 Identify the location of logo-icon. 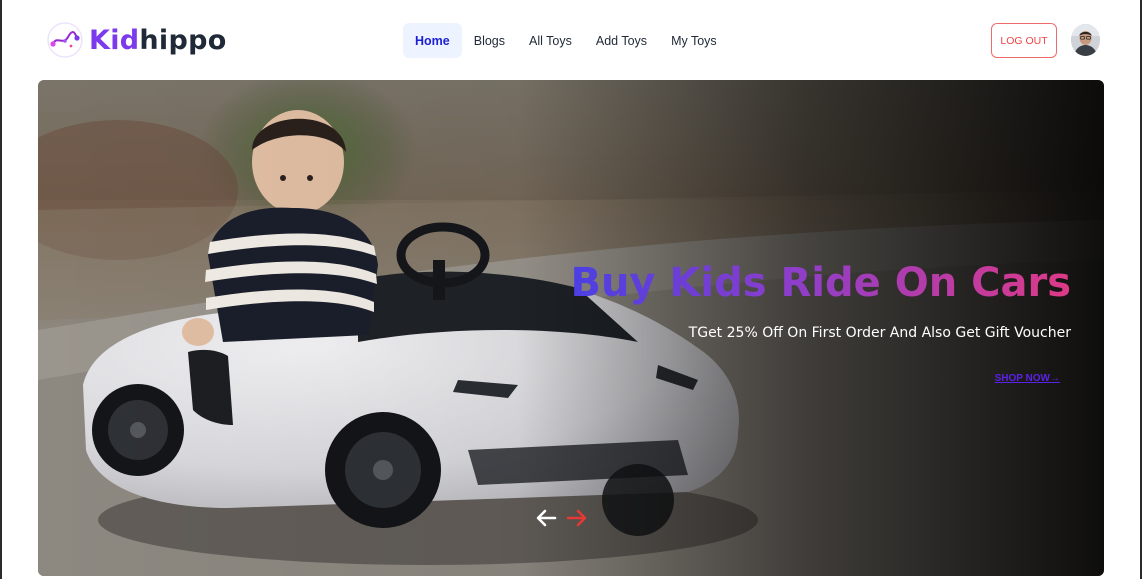
(65, 40).